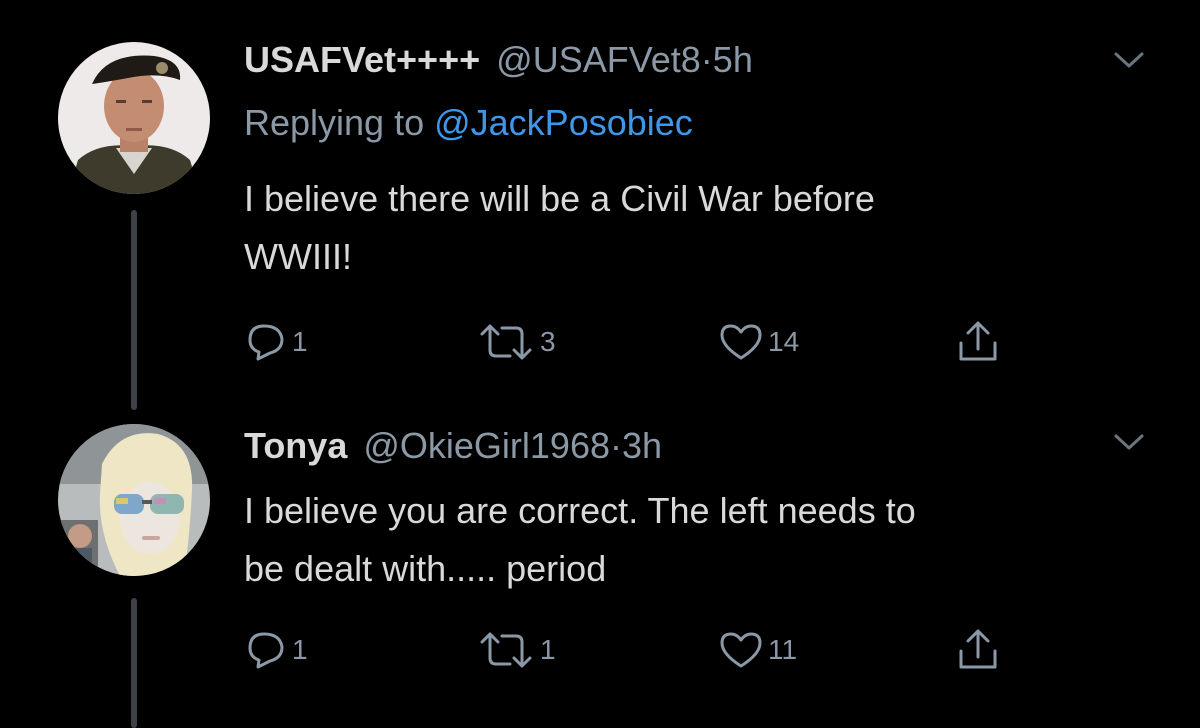 The height and width of the screenshot is (728, 1200). I want to click on retweet-button: 1, so click(516, 650).